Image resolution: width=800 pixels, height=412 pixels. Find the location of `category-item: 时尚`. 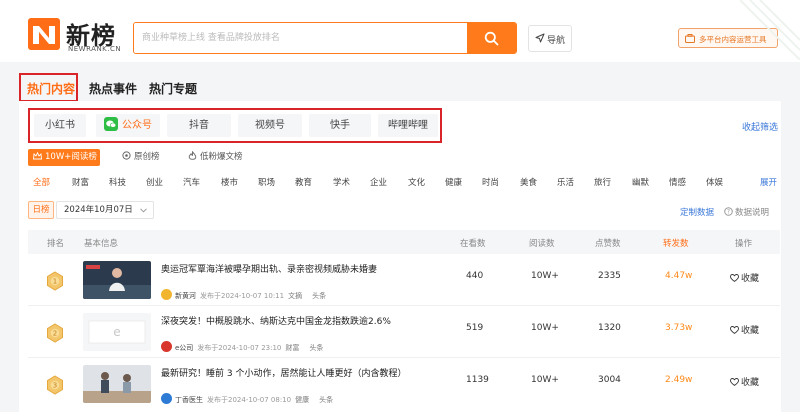

category-item: 时尚 is located at coordinates (490, 182).